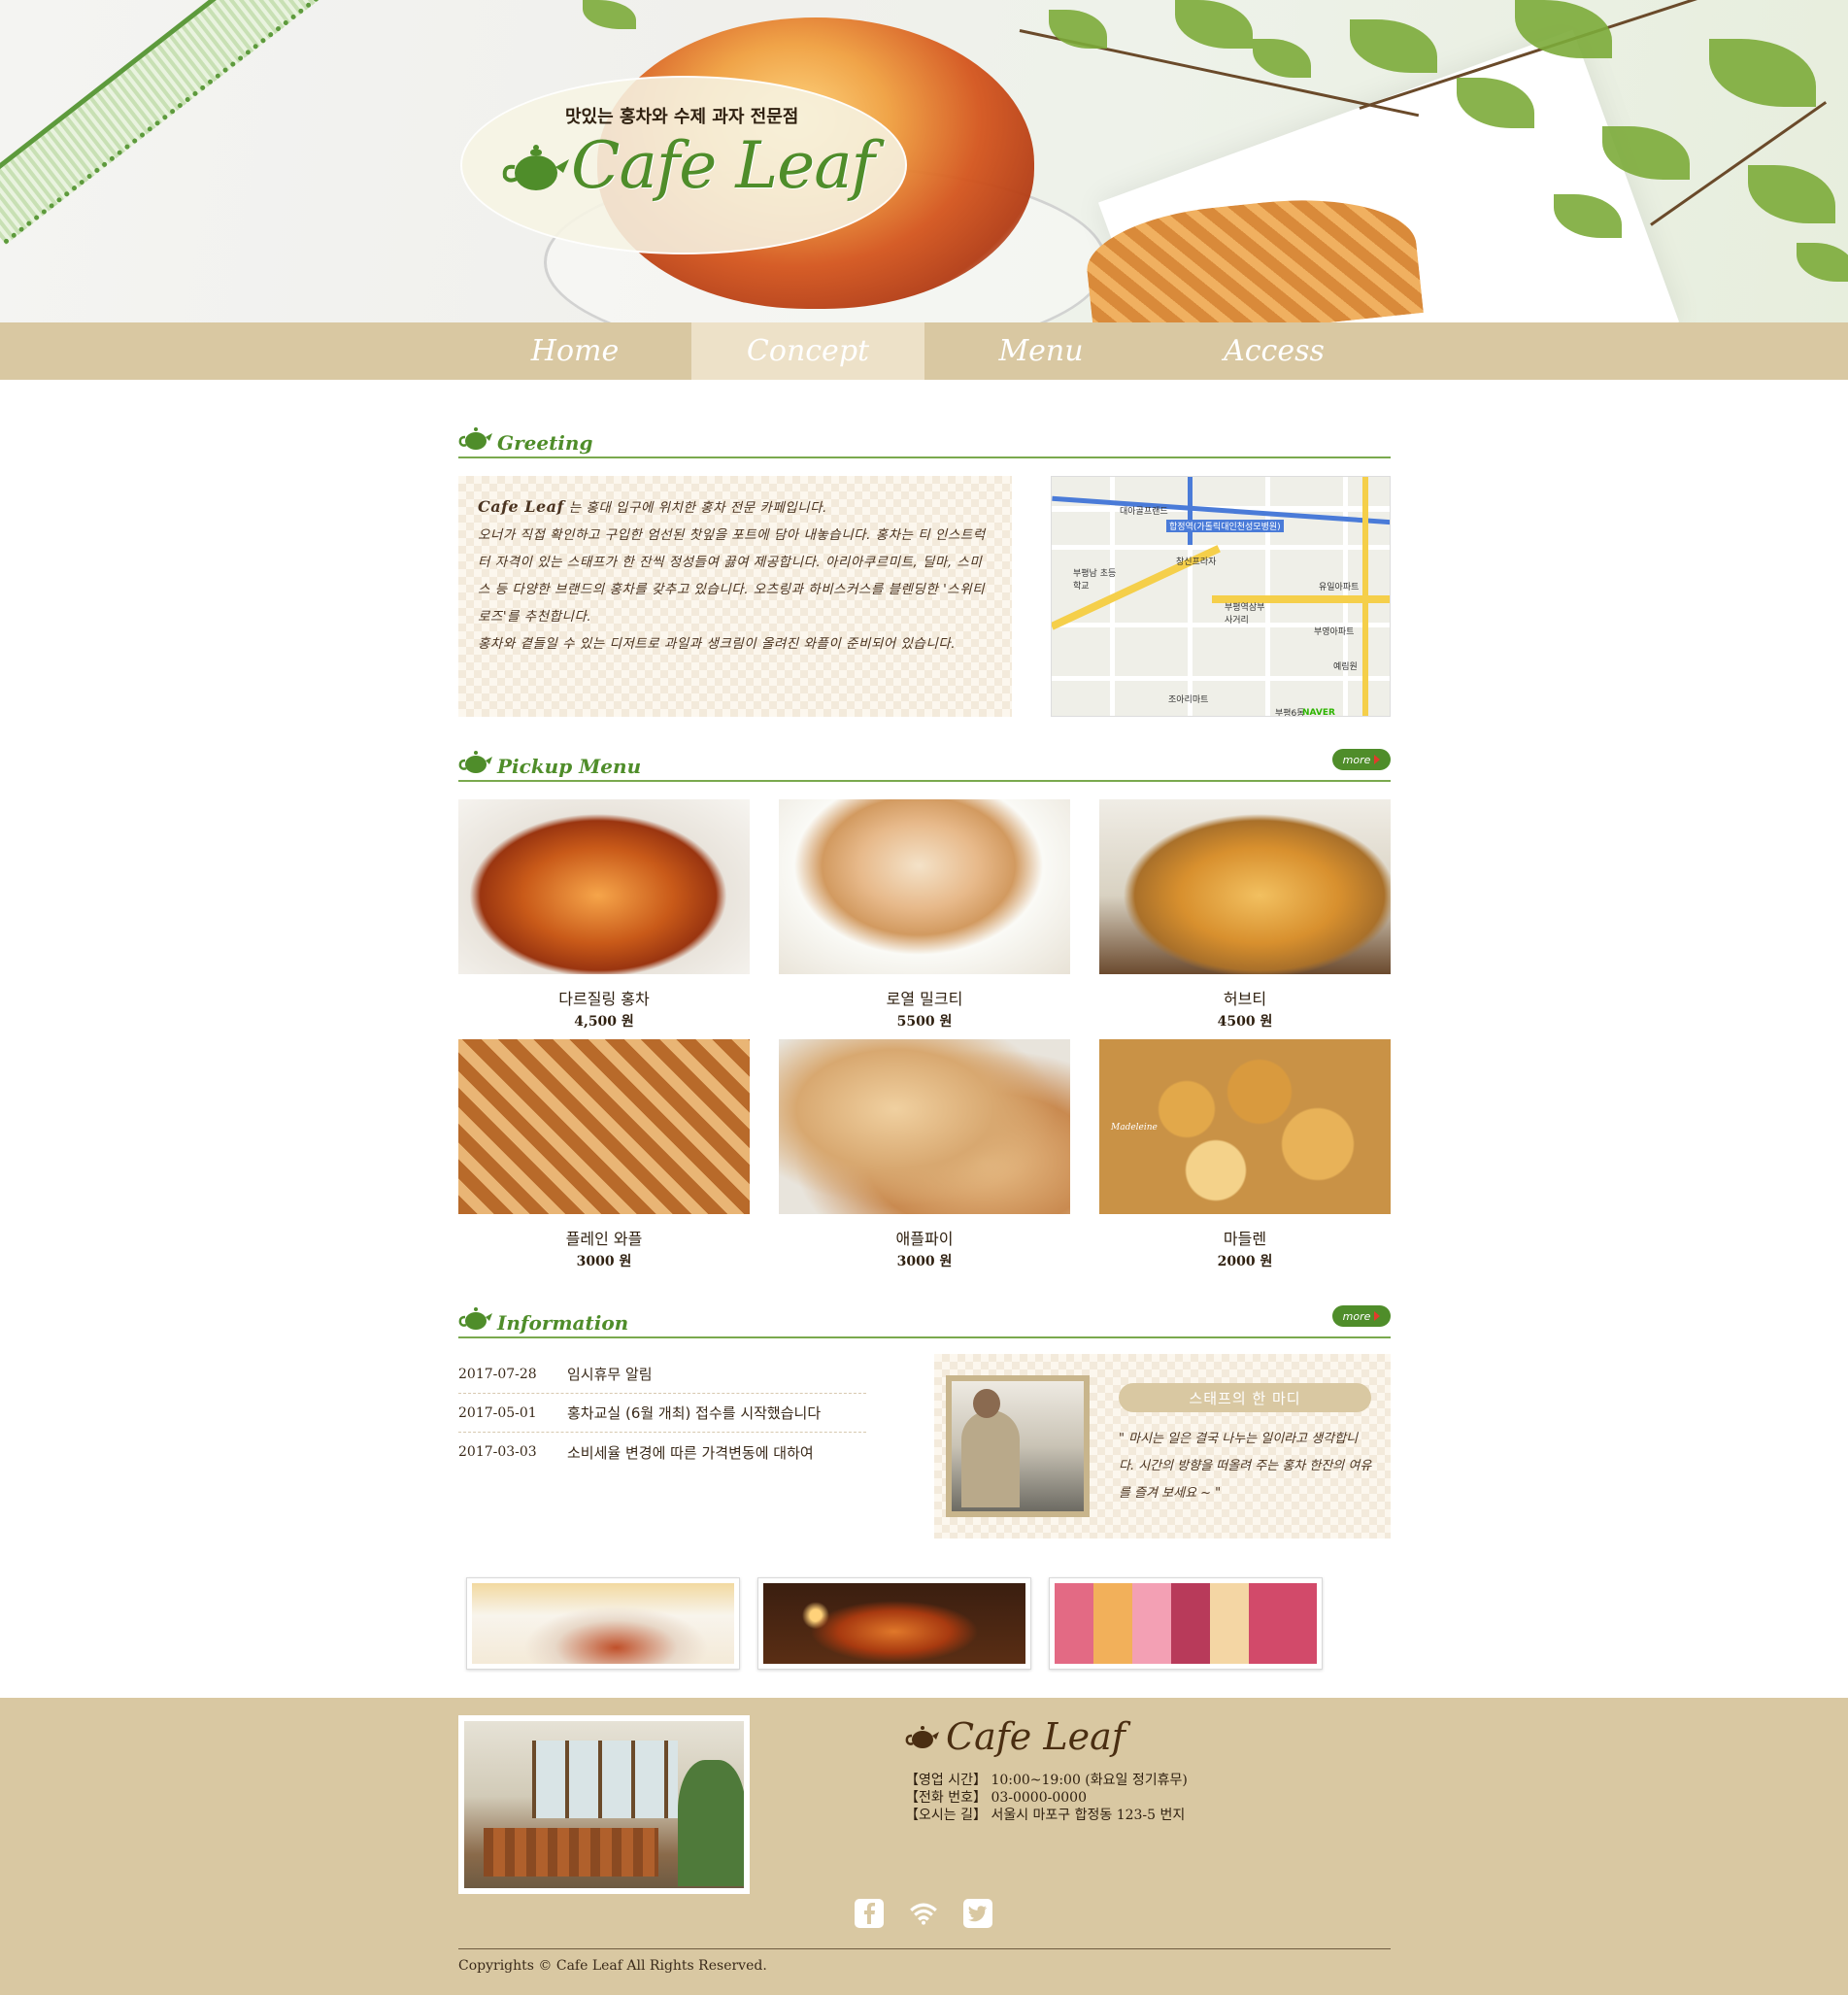  I want to click on menu-item: 로열 밀크티 5500 원, so click(924, 915).